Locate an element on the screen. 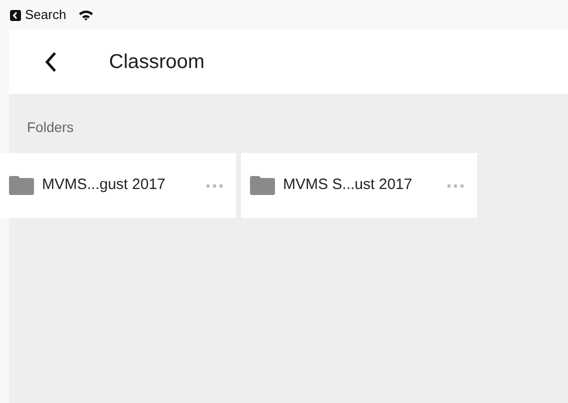 The image size is (568, 403). back-label: Search is located at coordinates (45, 15).